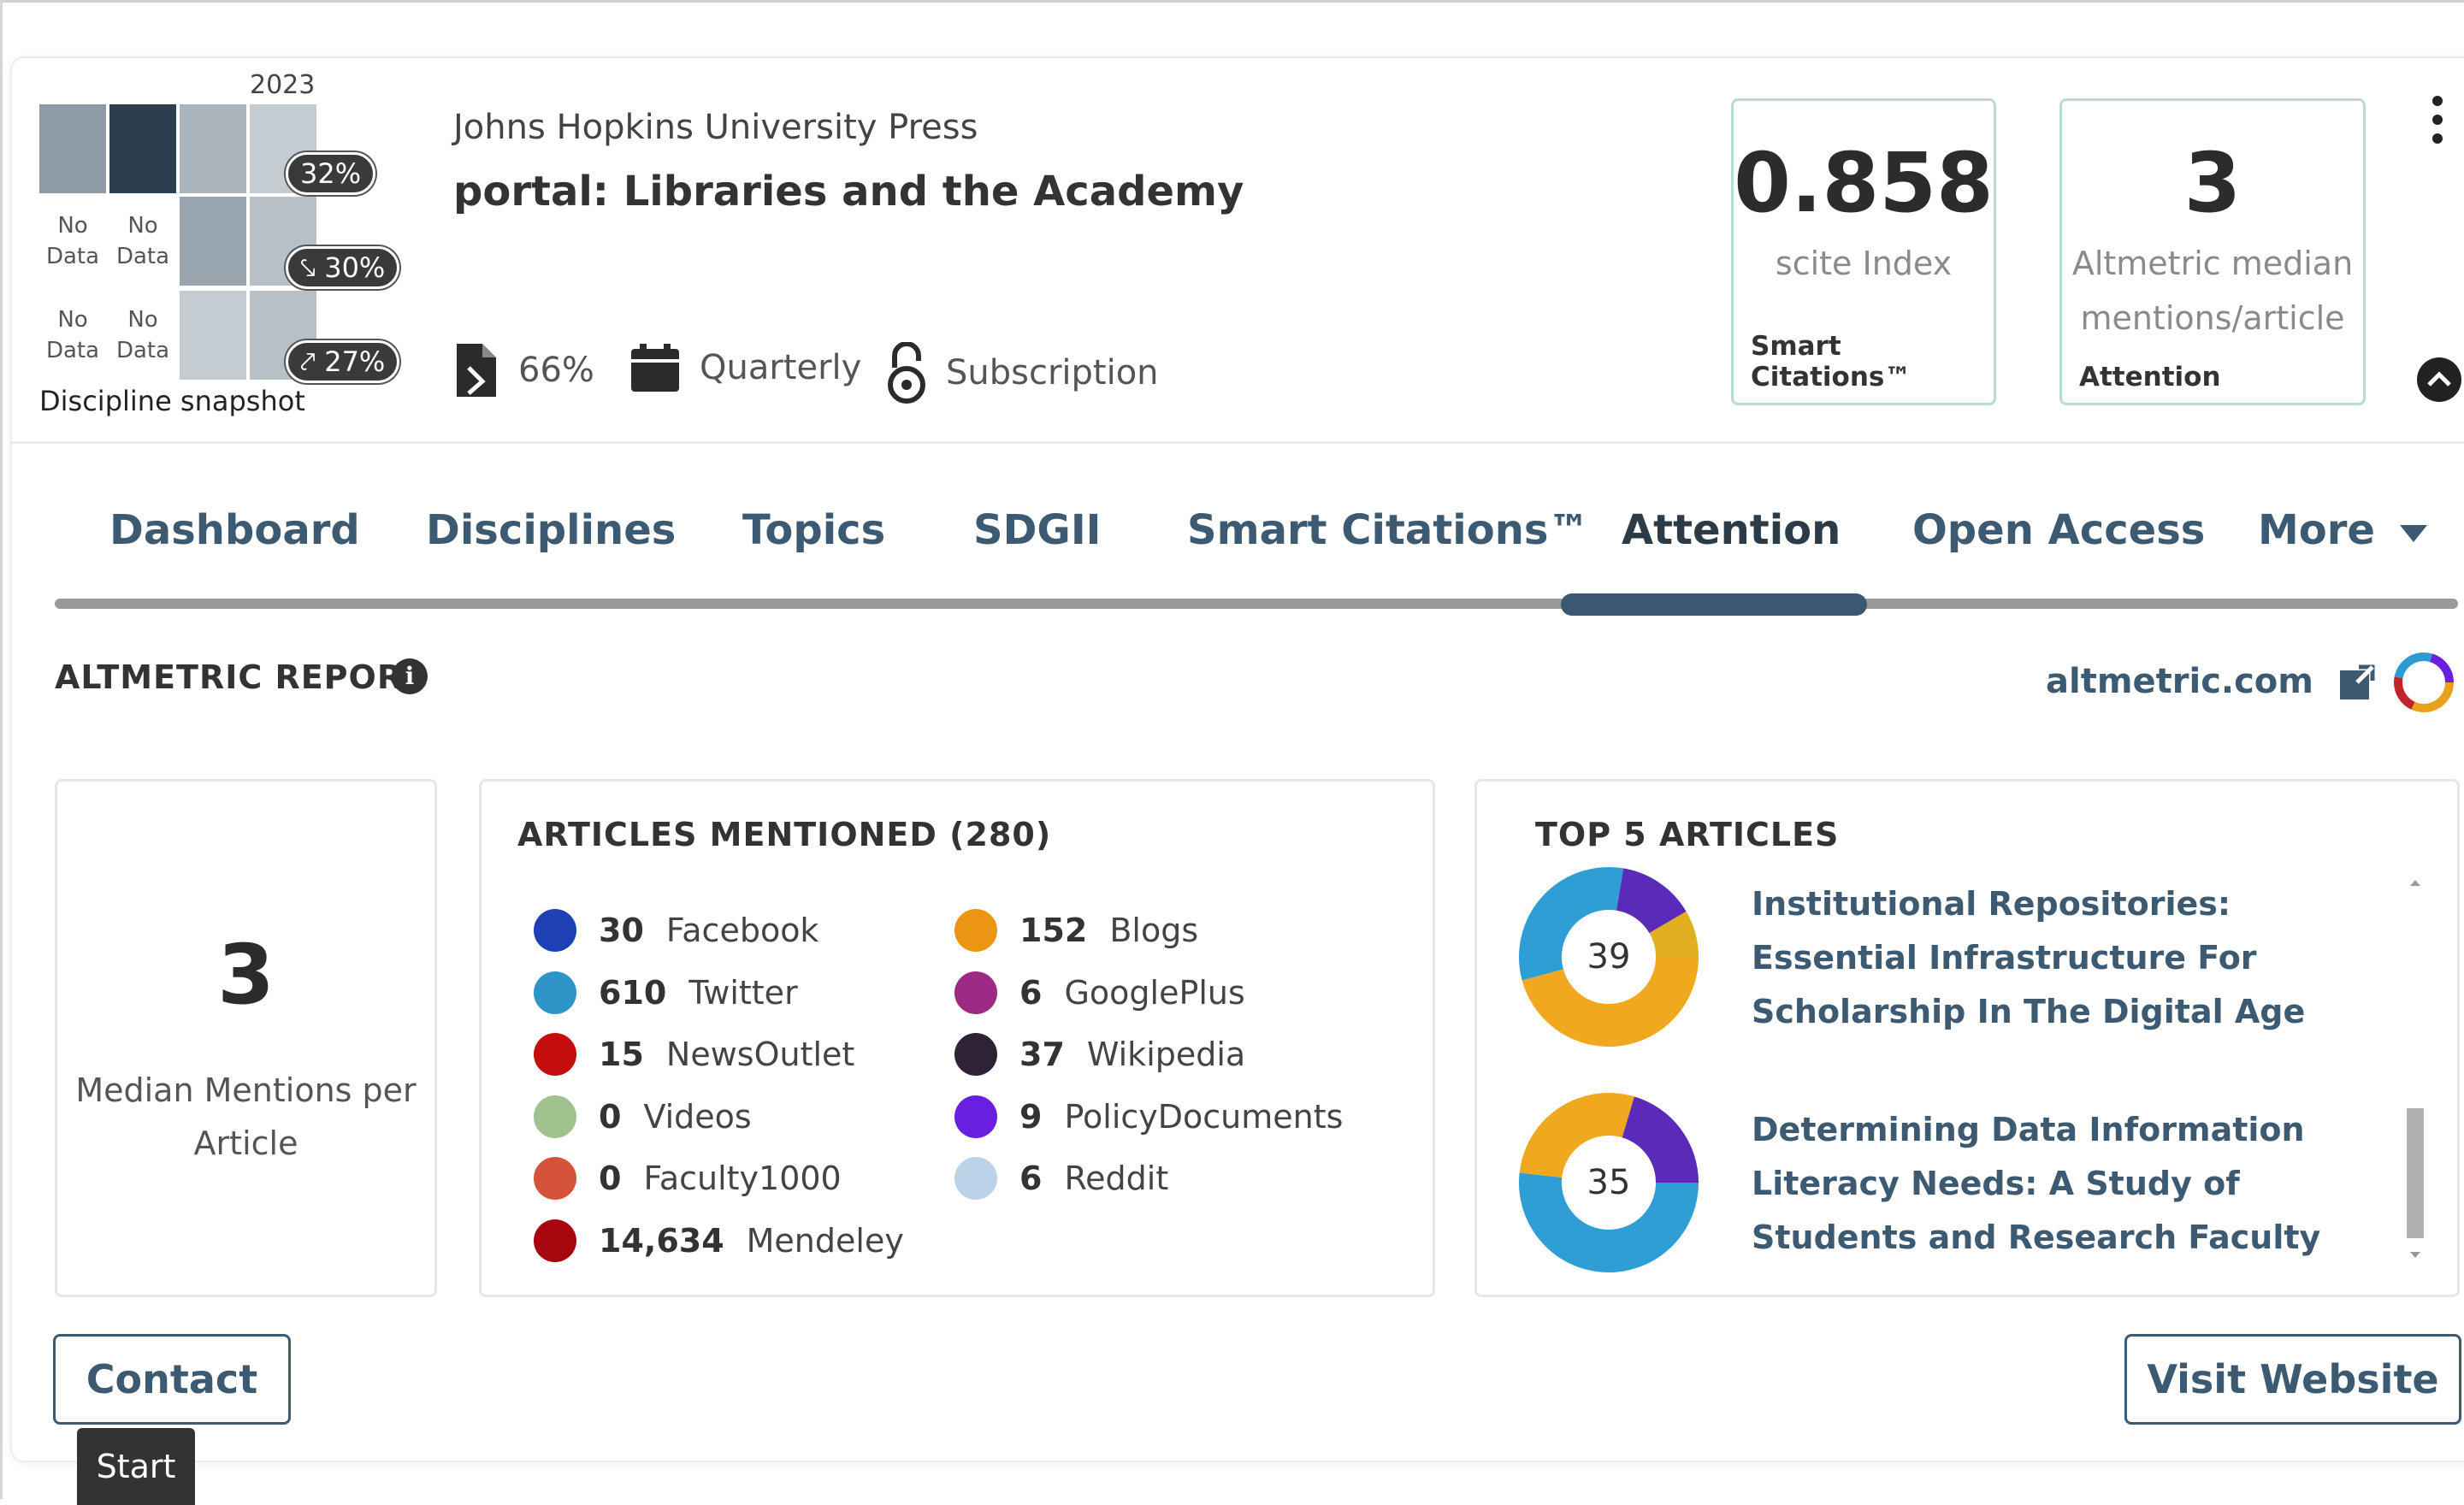 This screenshot has height=1505, width=2464. Describe the element at coordinates (2415, 882) in the screenshot. I see `scroll-up-icon` at that location.